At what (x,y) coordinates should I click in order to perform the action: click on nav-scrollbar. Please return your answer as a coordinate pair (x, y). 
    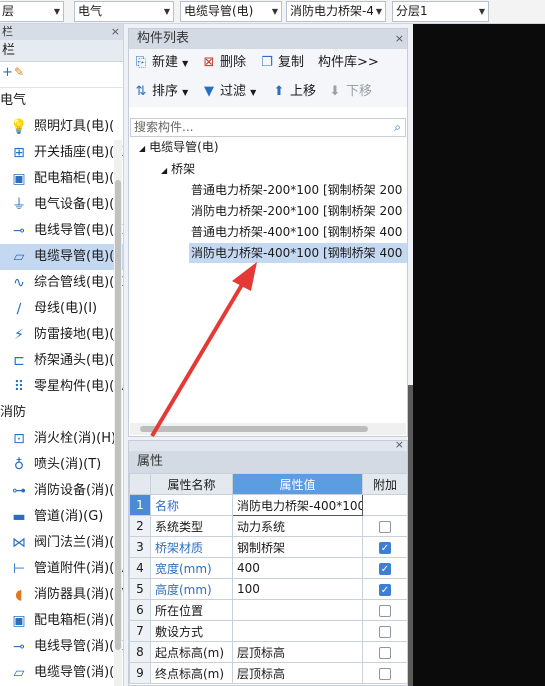
    Looking at the image, I should click on (118, 413).